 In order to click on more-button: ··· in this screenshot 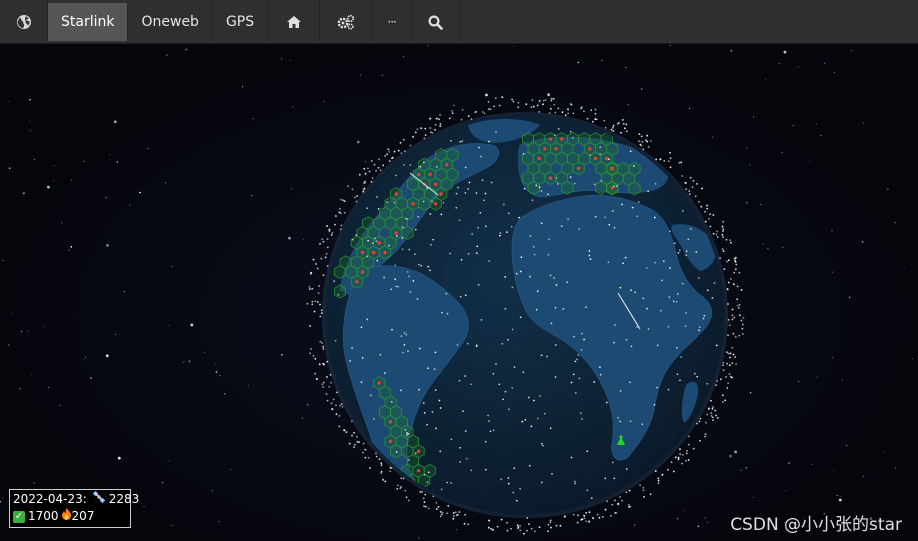, I will do `click(392, 22)`.